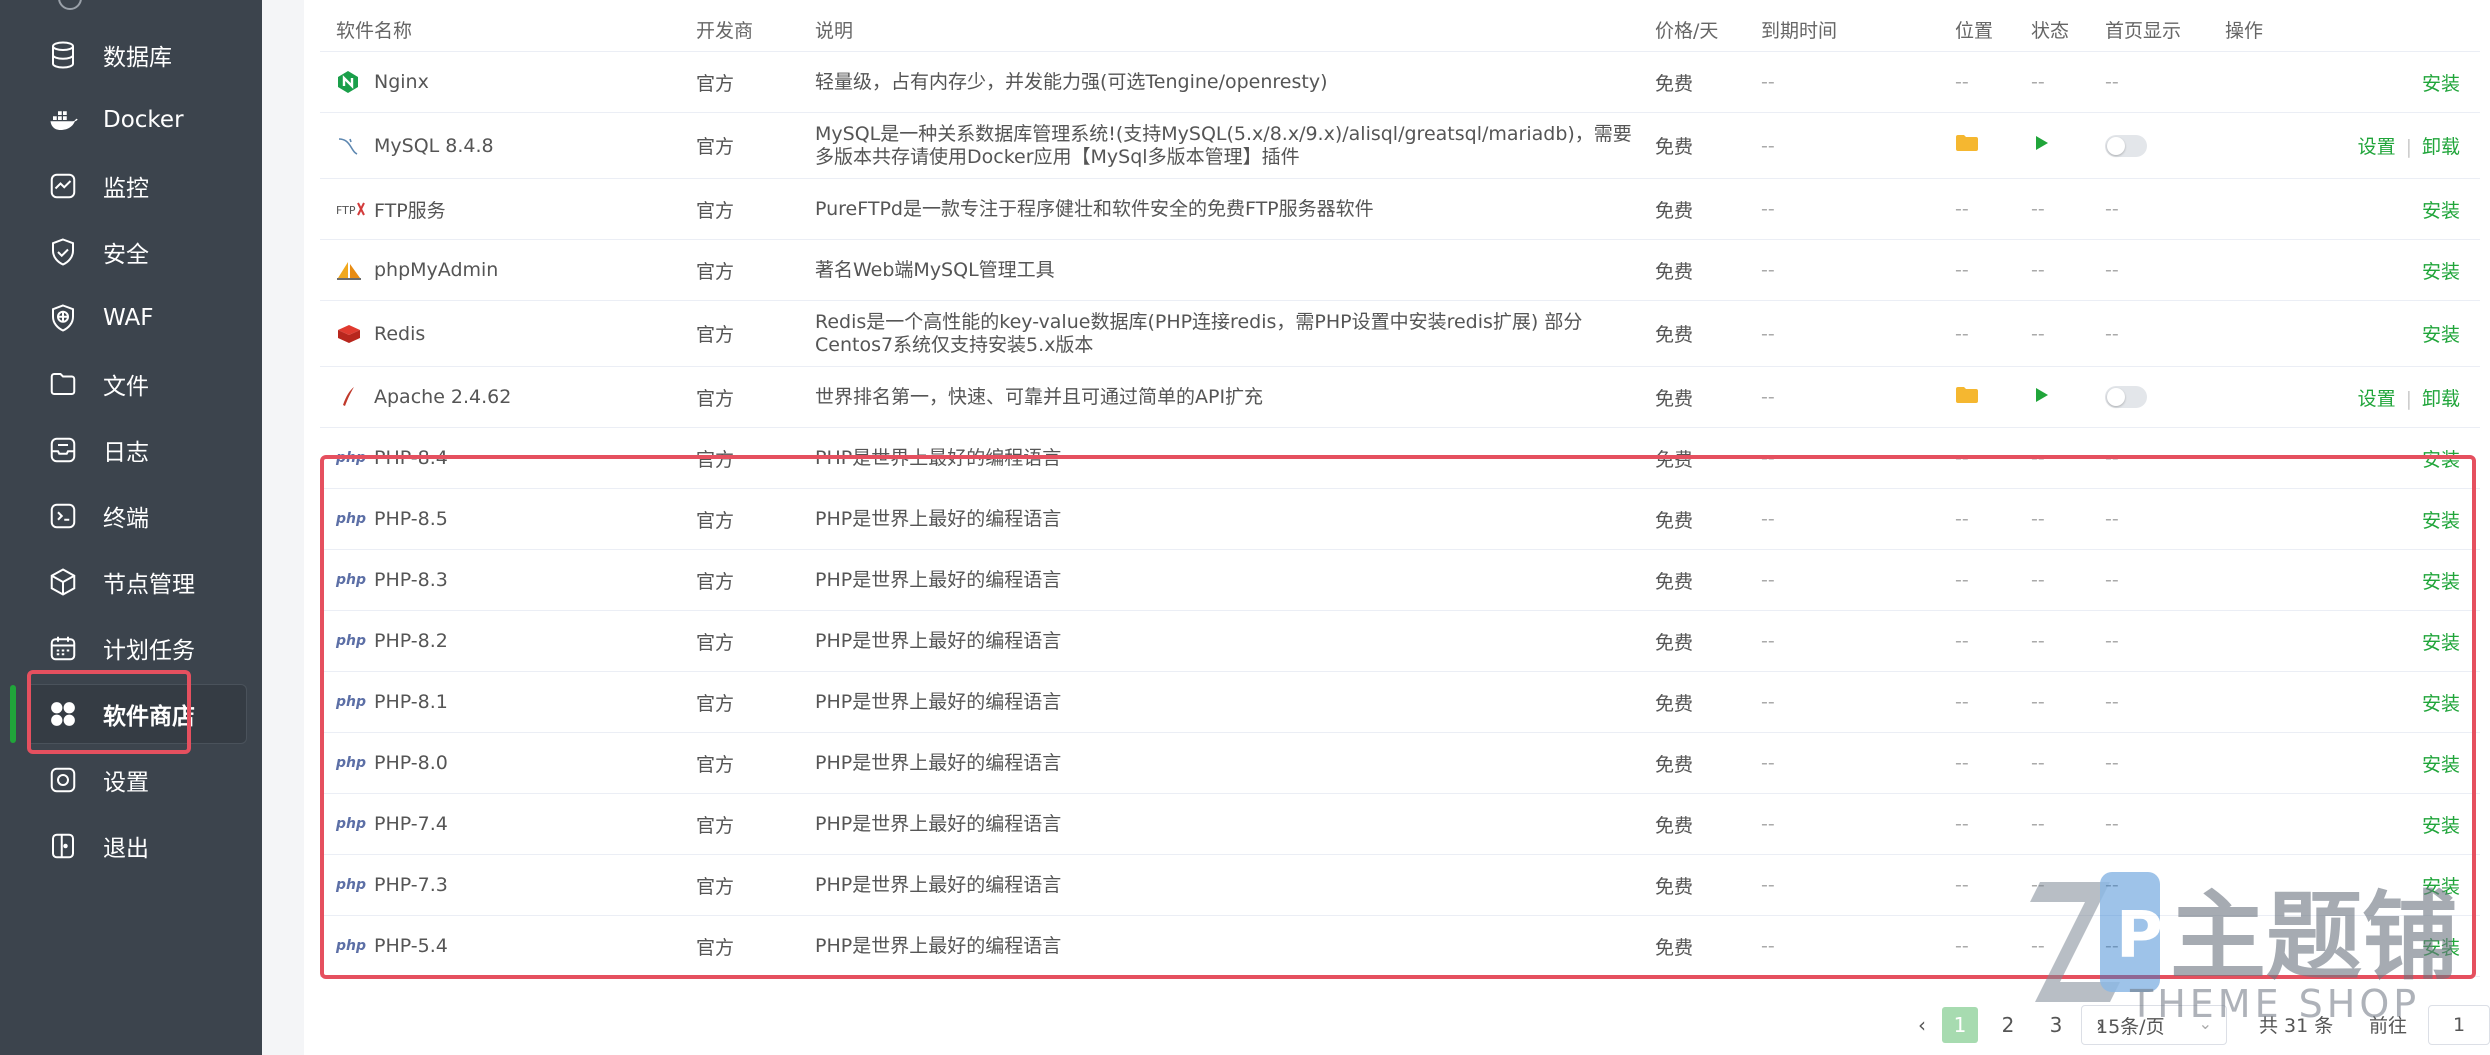  What do you see at coordinates (137, 516) in the screenshot?
I see `sidebar-item-terminal: 终端` at bounding box center [137, 516].